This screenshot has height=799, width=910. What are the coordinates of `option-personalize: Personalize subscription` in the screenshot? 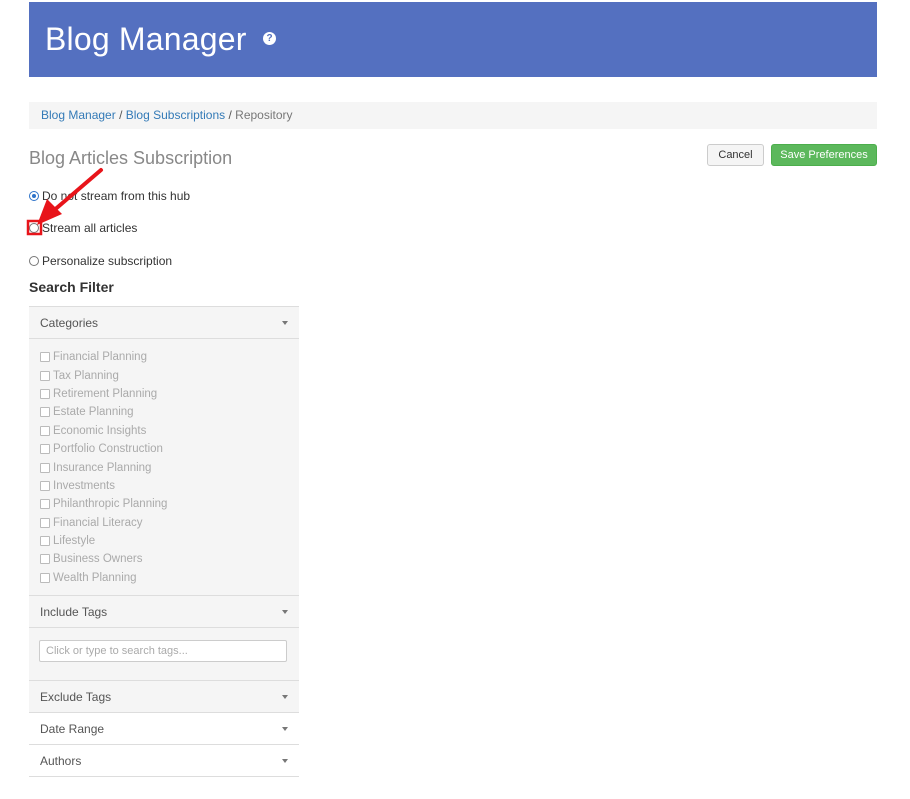 It's located at (100, 261).